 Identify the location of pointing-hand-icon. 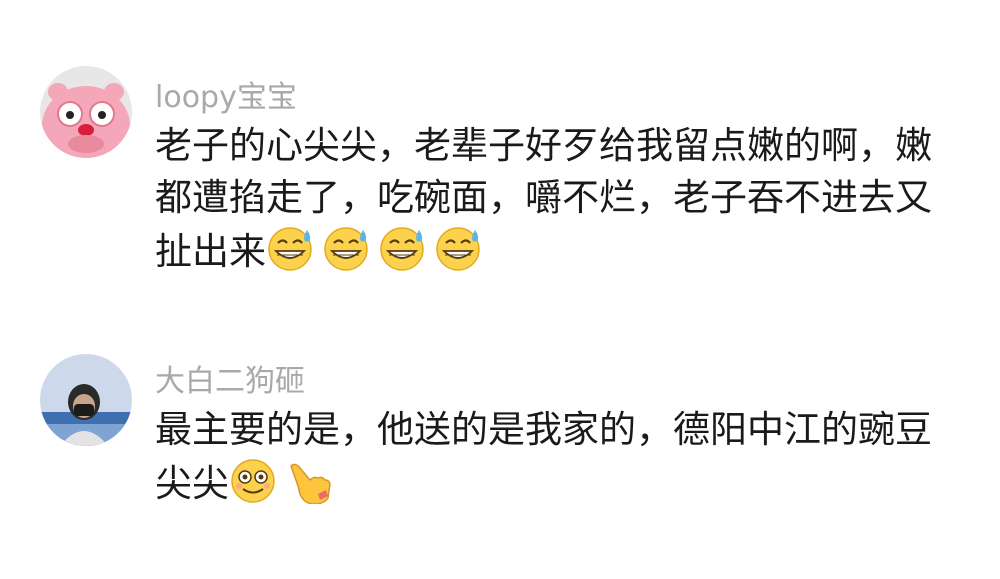
(310, 480).